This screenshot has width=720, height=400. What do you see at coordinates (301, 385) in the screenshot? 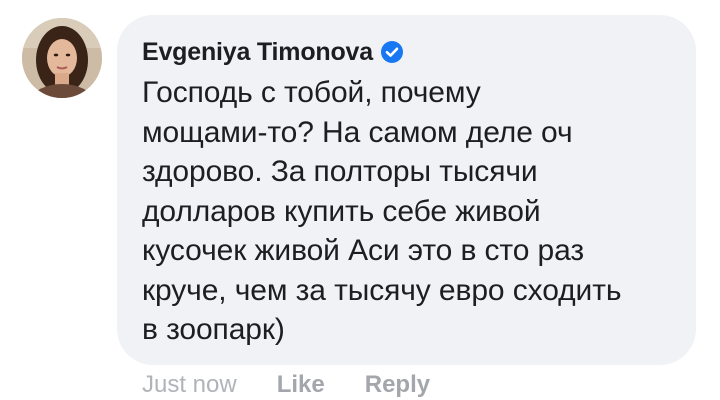
I see `like-button: Like` at bounding box center [301, 385].